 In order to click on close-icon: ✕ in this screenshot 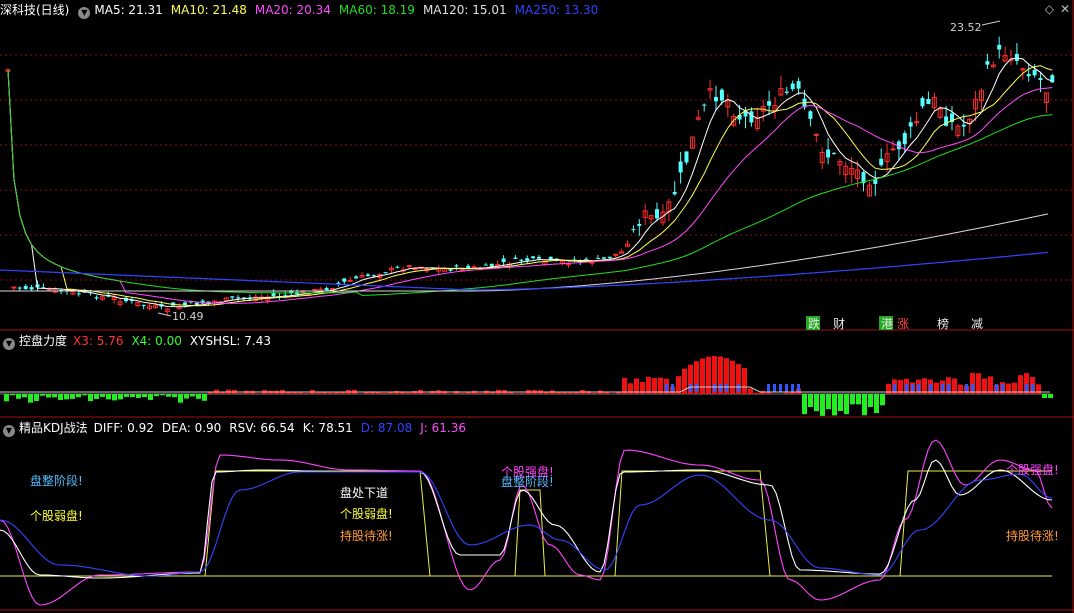, I will do `click(1065, 9)`.